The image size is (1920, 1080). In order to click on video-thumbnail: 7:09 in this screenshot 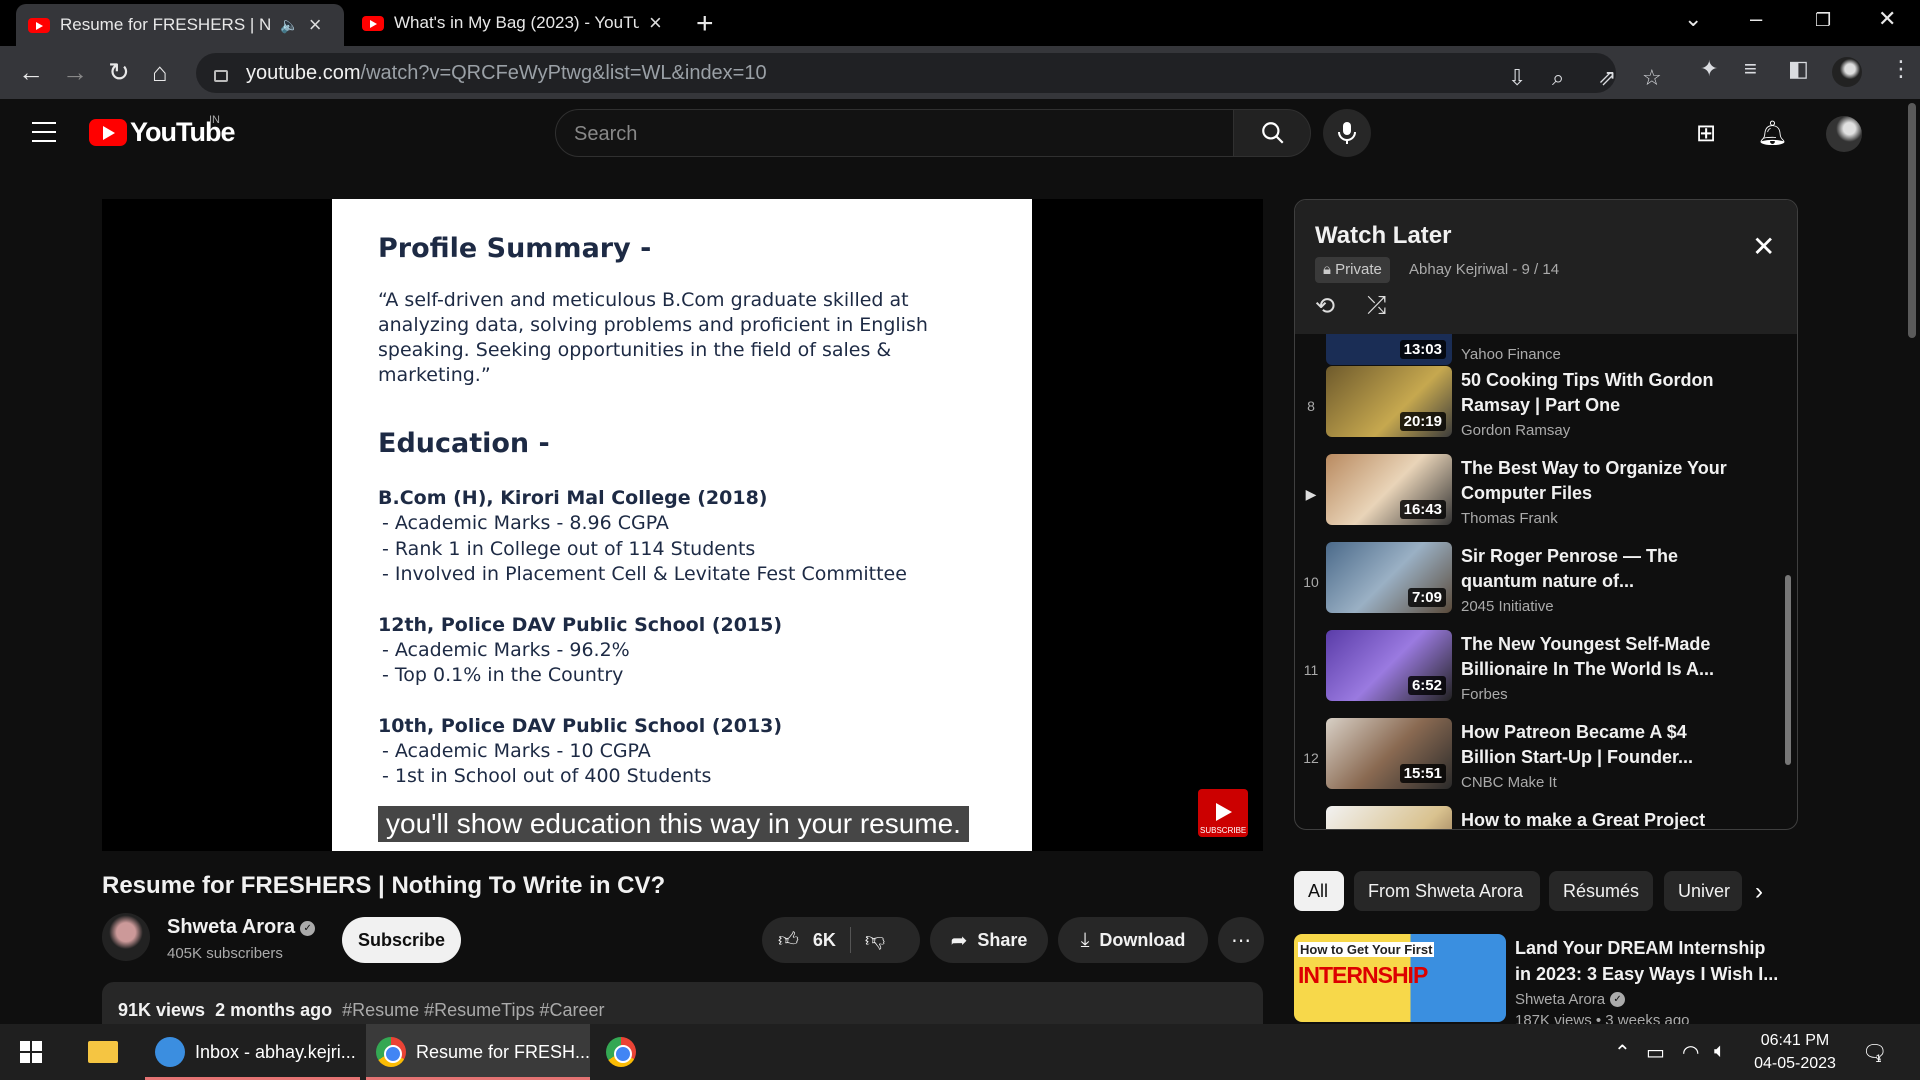, I will do `click(1389, 577)`.